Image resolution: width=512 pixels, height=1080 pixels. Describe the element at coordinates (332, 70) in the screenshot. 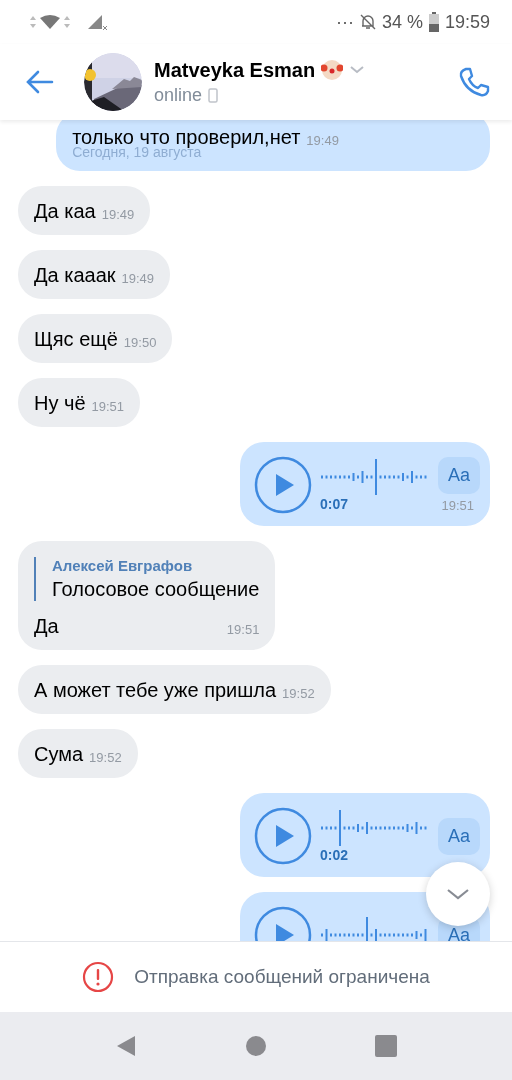

I see `clown-emoji-icon` at that location.